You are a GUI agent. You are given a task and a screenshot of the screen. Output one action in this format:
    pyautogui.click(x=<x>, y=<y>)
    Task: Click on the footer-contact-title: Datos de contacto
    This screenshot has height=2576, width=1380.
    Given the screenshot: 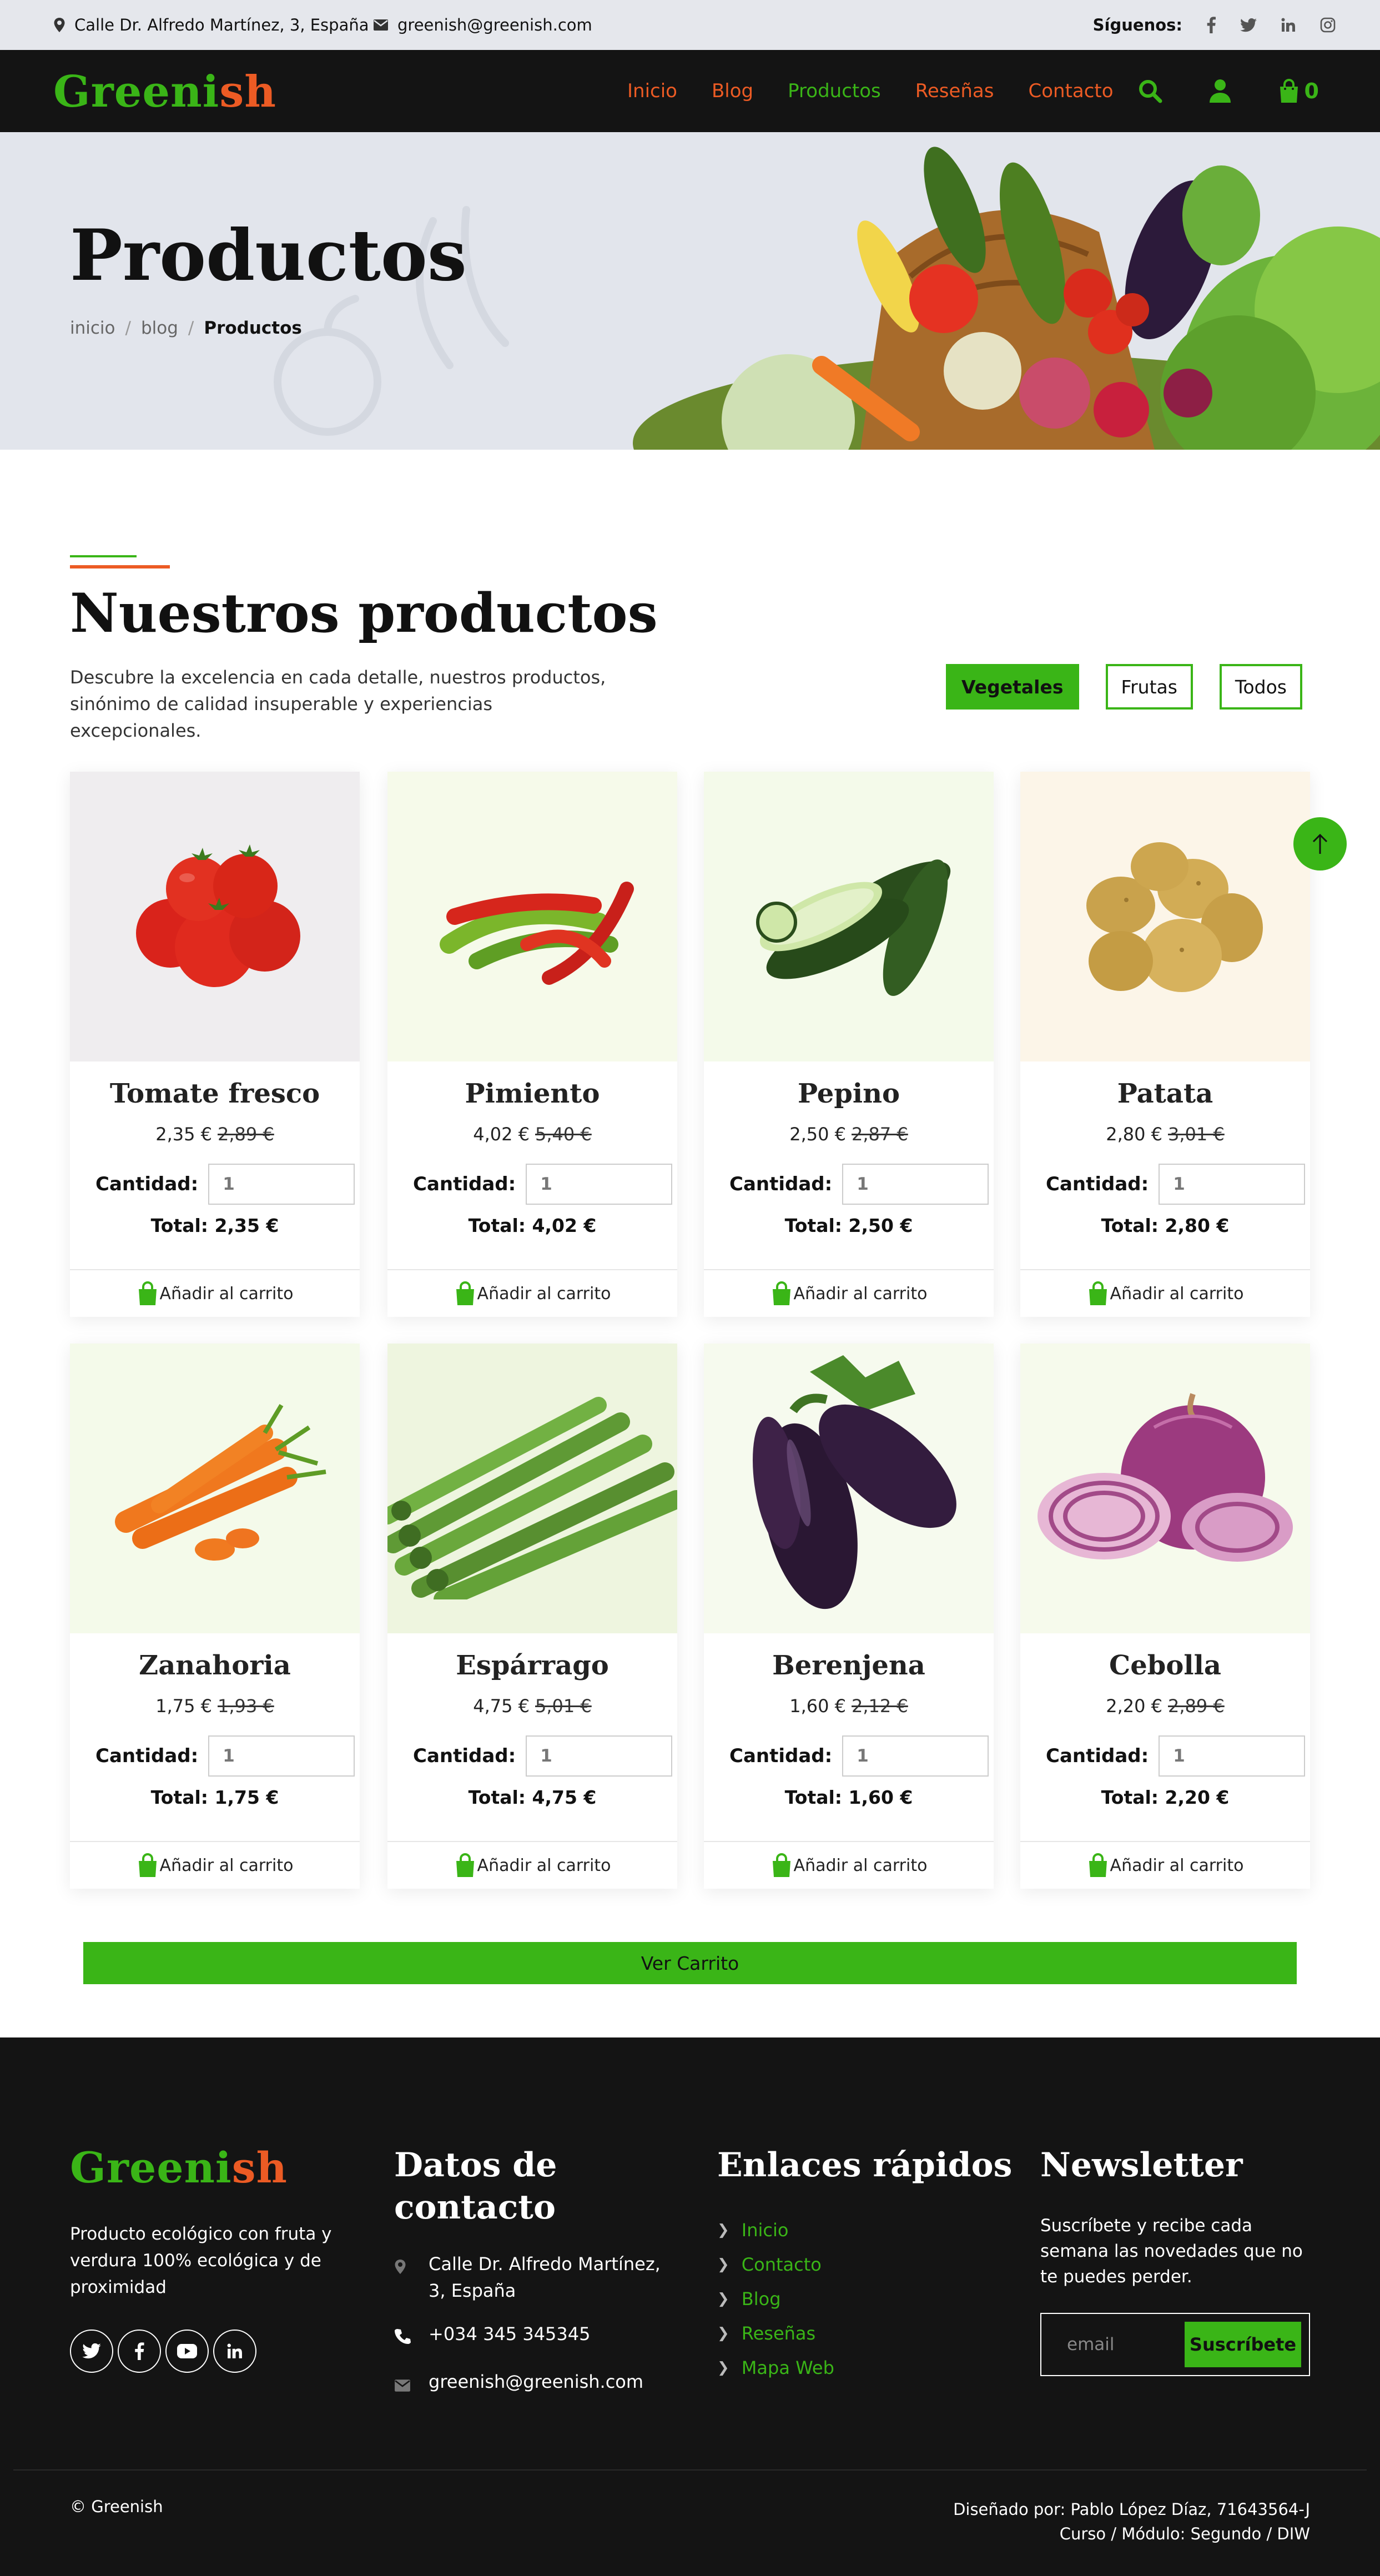 What is the action you would take?
    pyautogui.click(x=475, y=2186)
    